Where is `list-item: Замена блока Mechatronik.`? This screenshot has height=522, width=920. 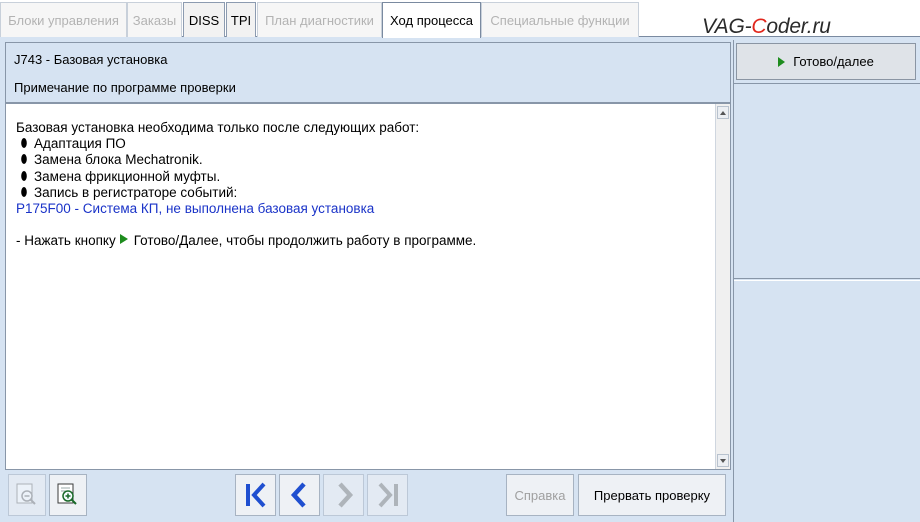
list-item: Замена блока Mechatronik. is located at coordinates (363, 160).